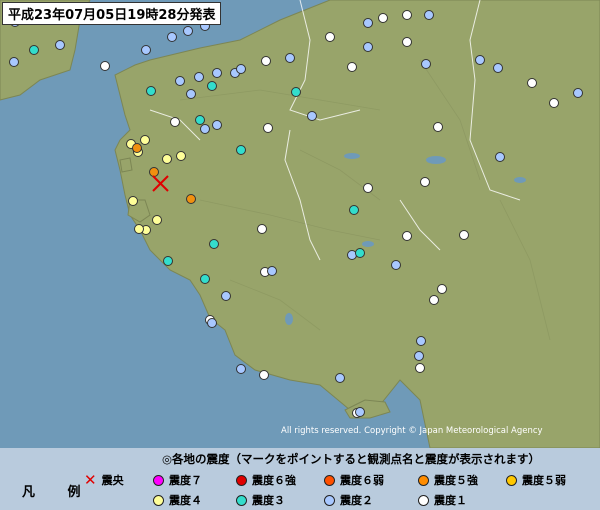 The height and width of the screenshot is (510, 600). Describe the element at coordinates (544, 480) in the screenshot. I see `legend-item-label: 震度５弱` at that location.